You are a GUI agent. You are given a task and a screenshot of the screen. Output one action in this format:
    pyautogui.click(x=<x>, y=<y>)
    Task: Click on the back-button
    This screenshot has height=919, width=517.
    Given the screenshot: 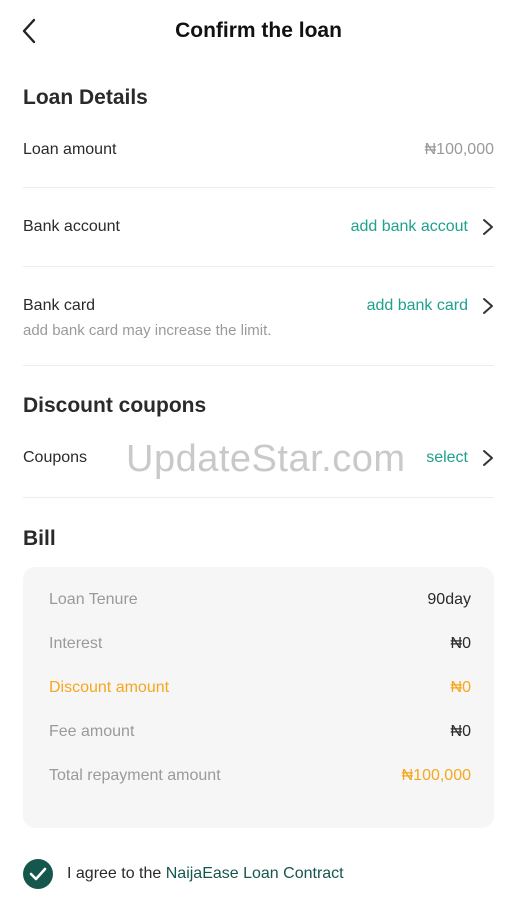 What is the action you would take?
    pyautogui.click(x=29, y=31)
    